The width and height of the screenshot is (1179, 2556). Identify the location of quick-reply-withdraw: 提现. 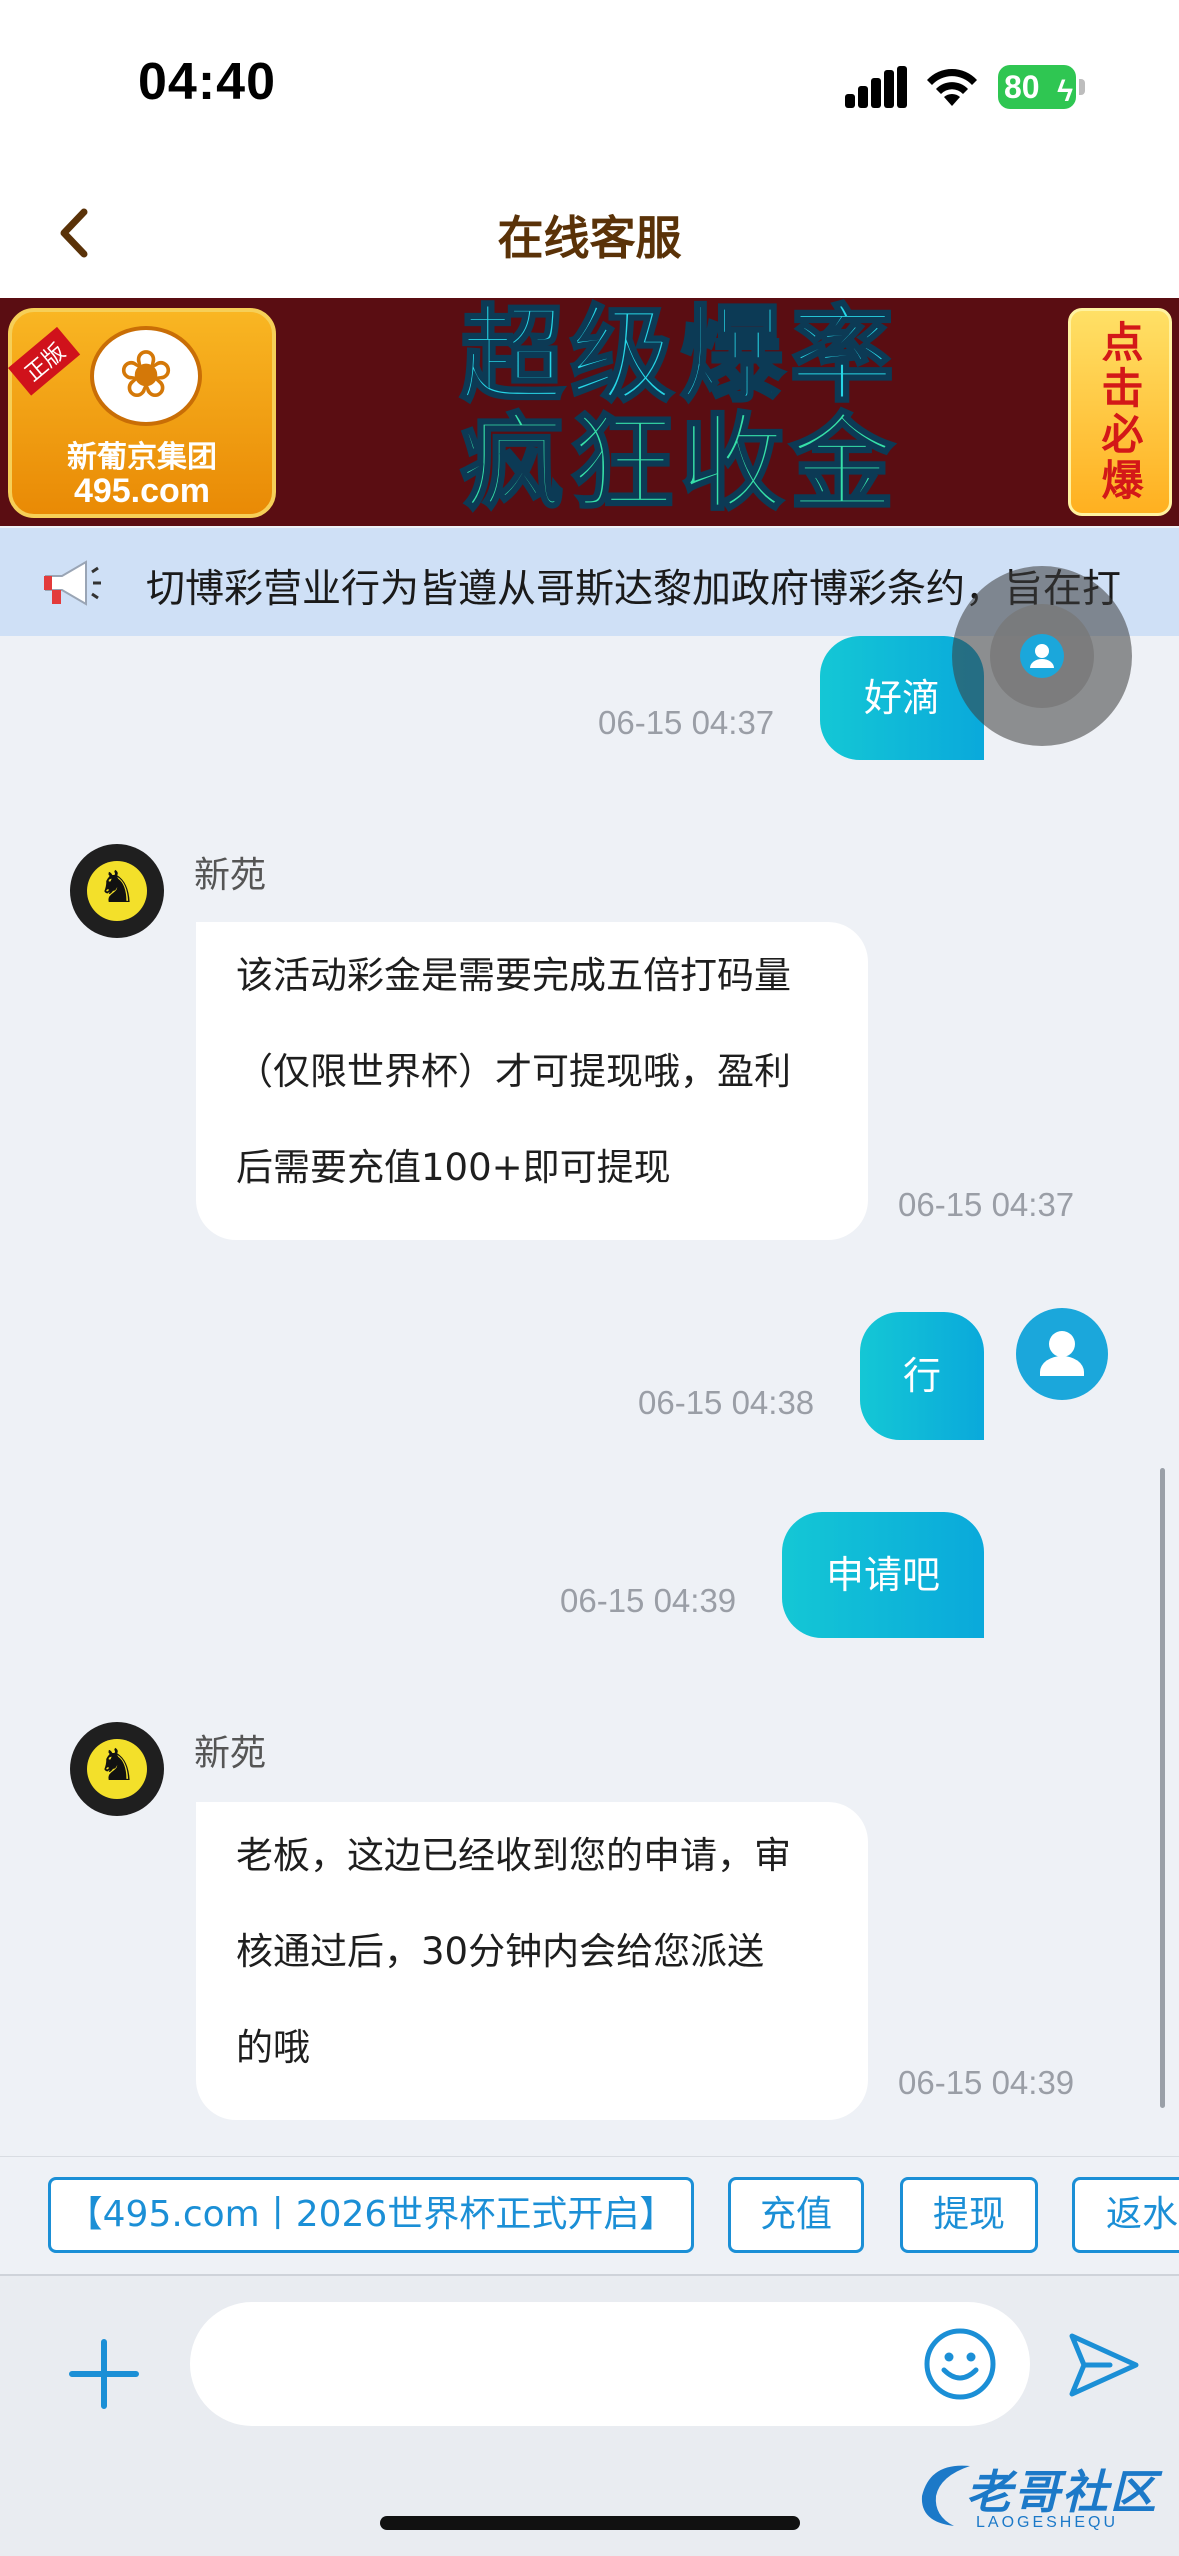
(969, 2215).